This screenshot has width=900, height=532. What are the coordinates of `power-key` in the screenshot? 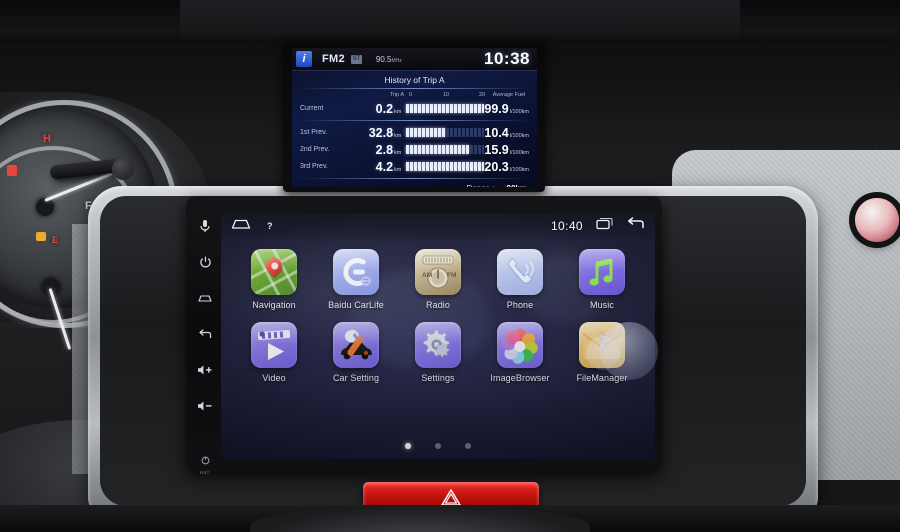 It's located at (205, 262).